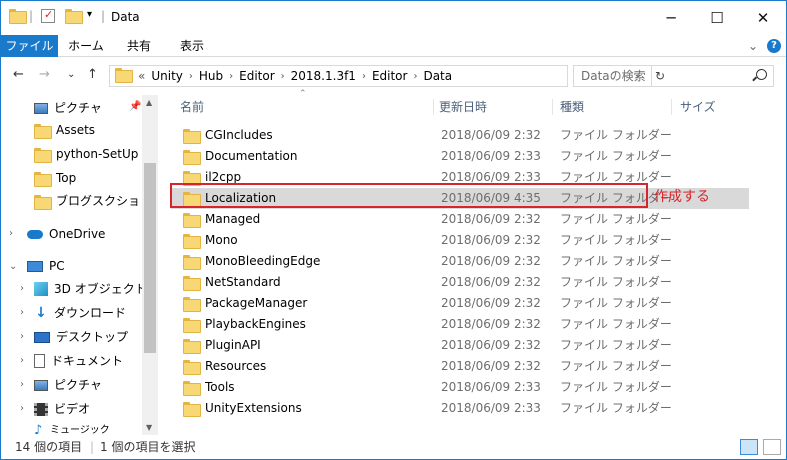 The width and height of the screenshot is (787, 460). What do you see at coordinates (257, 76) in the screenshot?
I see `breadcrumb-editor: Editor` at bounding box center [257, 76].